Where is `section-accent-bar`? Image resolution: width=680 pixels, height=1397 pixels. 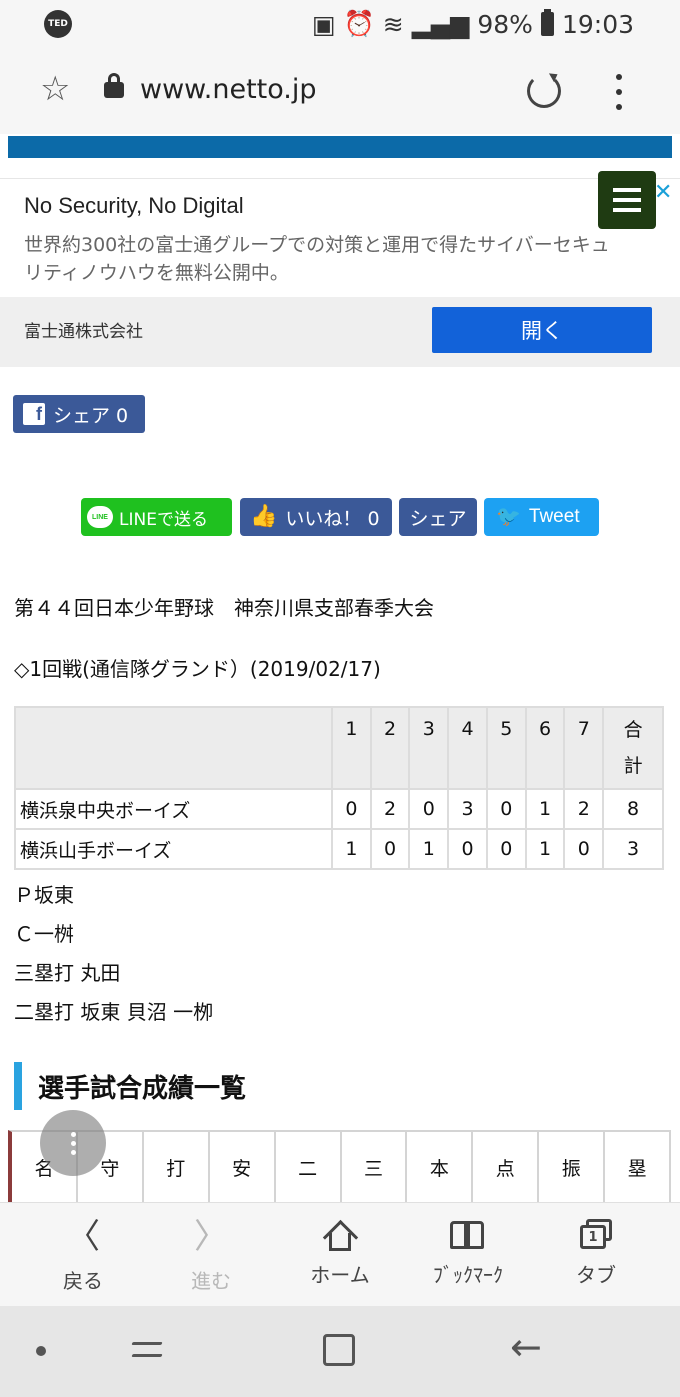 section-accent-bar is located at coordinates (18, 1086).